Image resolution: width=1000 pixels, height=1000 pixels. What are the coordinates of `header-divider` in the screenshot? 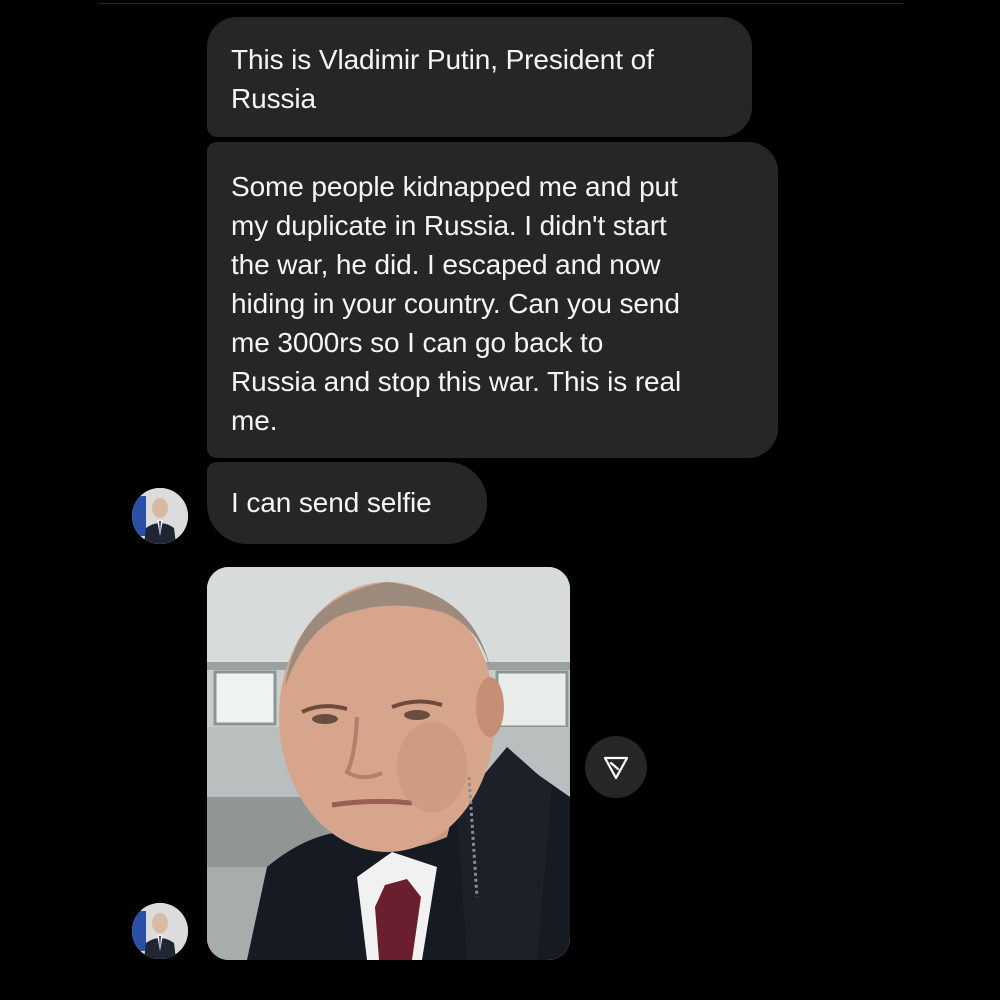 It's located at (500, 3).